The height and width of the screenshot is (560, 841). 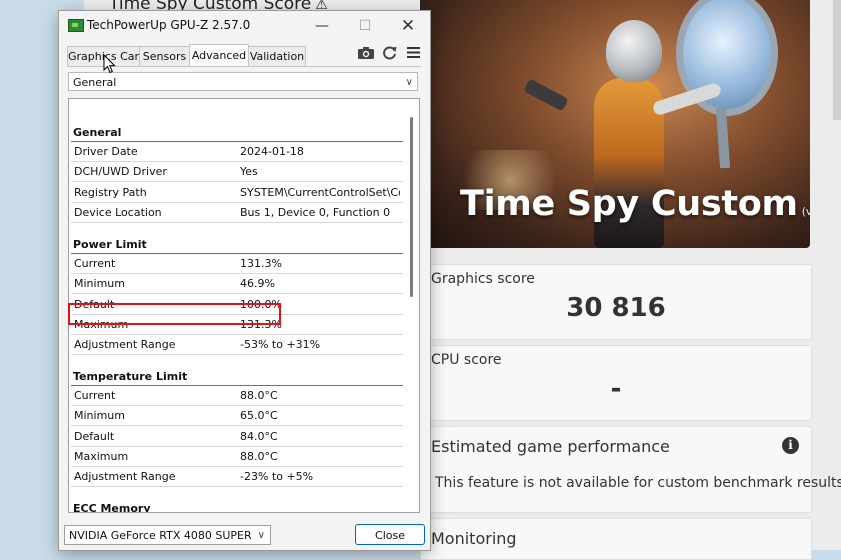 I want to click on info-row: Minimum 46.9%, so click(x=237, y=284).